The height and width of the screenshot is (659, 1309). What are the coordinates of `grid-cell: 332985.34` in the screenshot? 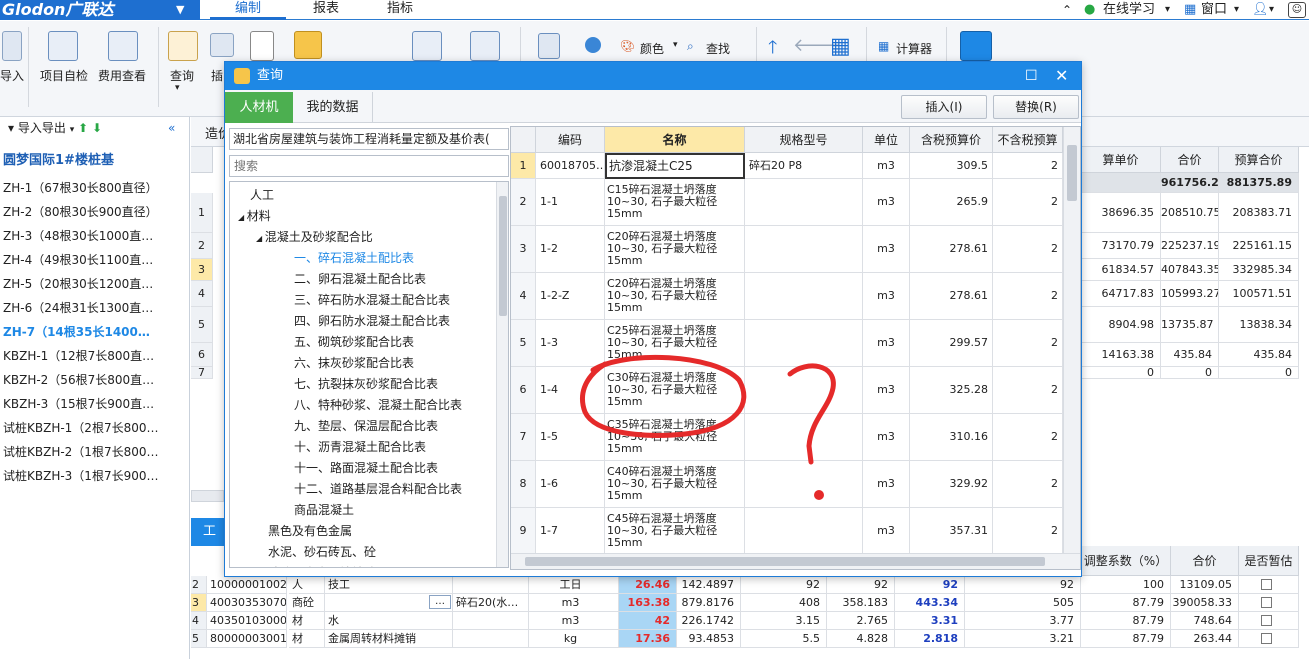 It's located at (1259, 270).